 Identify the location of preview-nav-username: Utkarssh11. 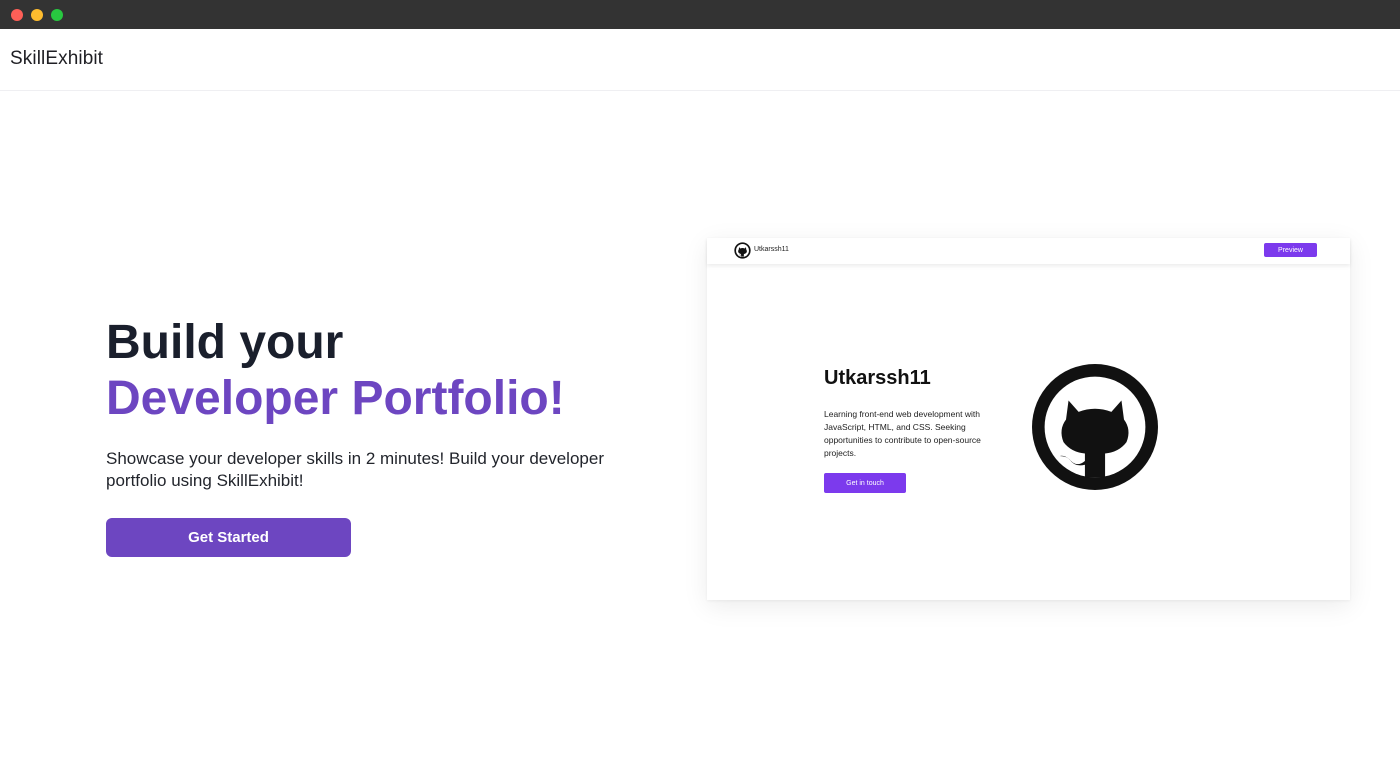
(771, 249).